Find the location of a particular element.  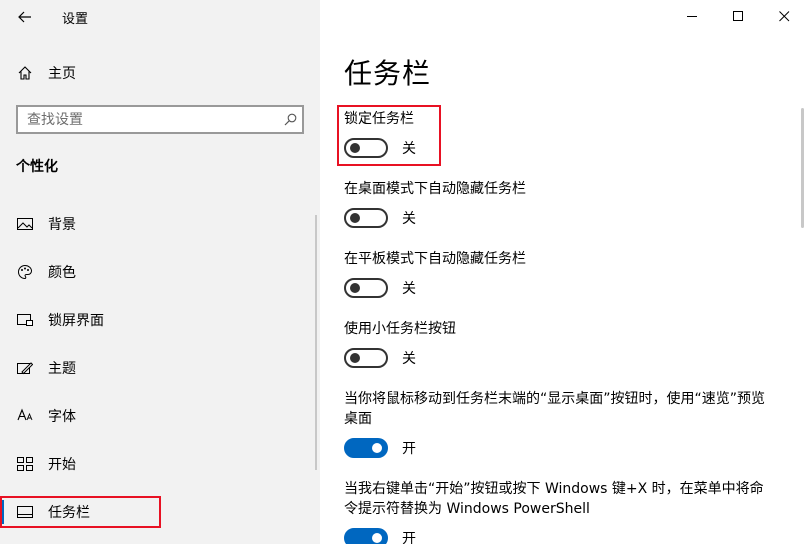

sidebar-item-start: 开始 is located at coordinates (160, 464).